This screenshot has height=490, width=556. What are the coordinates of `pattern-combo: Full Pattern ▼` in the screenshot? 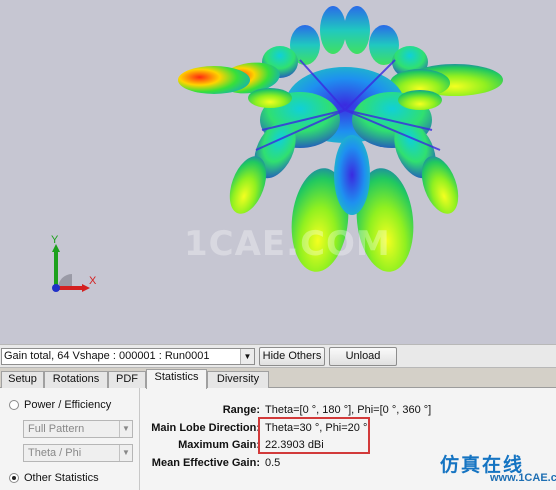 It's located at (78, 429).